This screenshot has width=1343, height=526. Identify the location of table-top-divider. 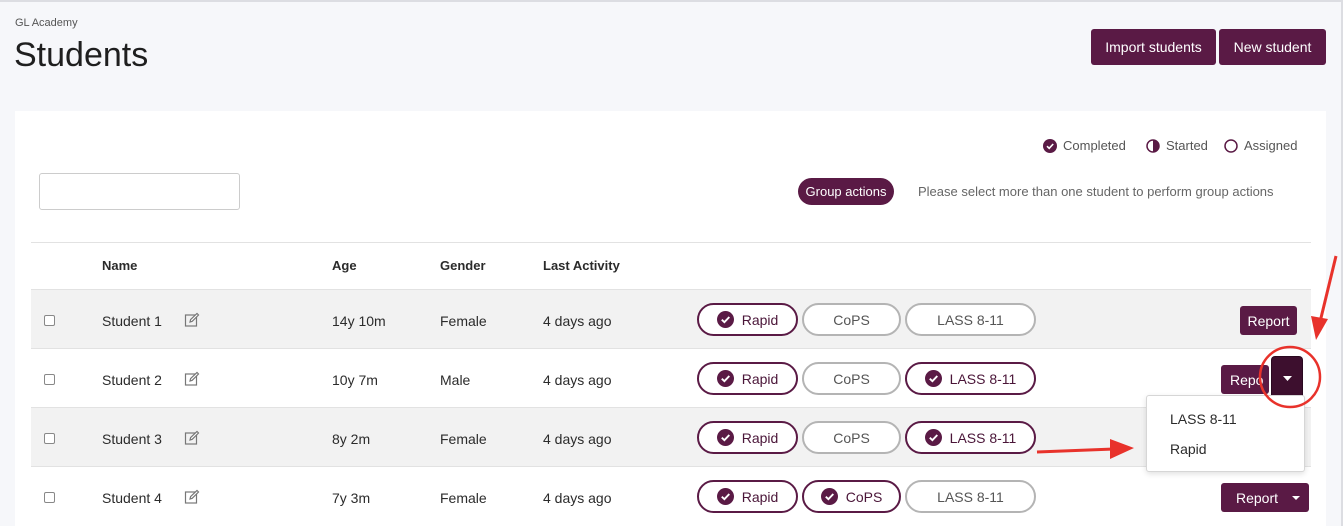
(671, 242).